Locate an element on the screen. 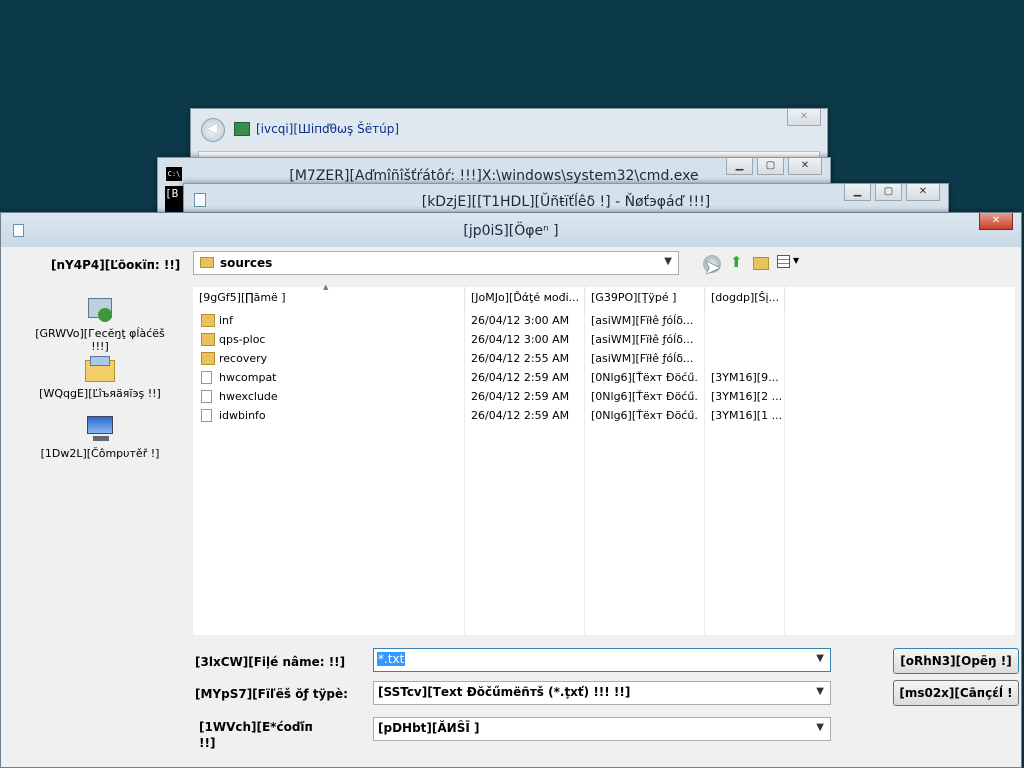 This screenshot has height=768, width=1024. arrow-left-icon: ◀ is located at coordinates (212, 128).